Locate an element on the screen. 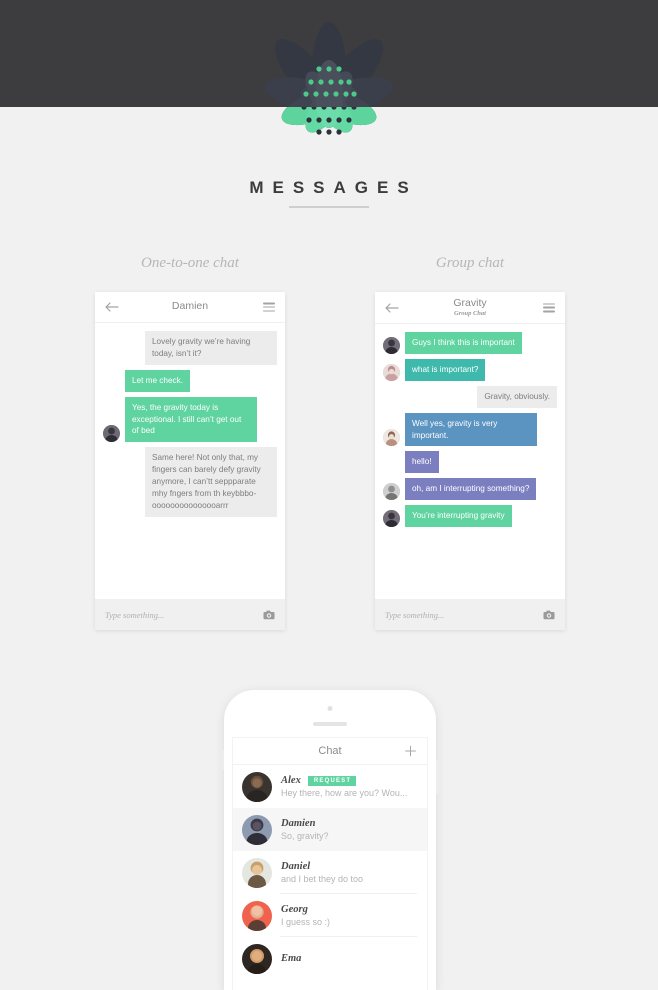 This screenshot has width=658, height=990. list-item-body: Ema is located at coordinates (349, 958).